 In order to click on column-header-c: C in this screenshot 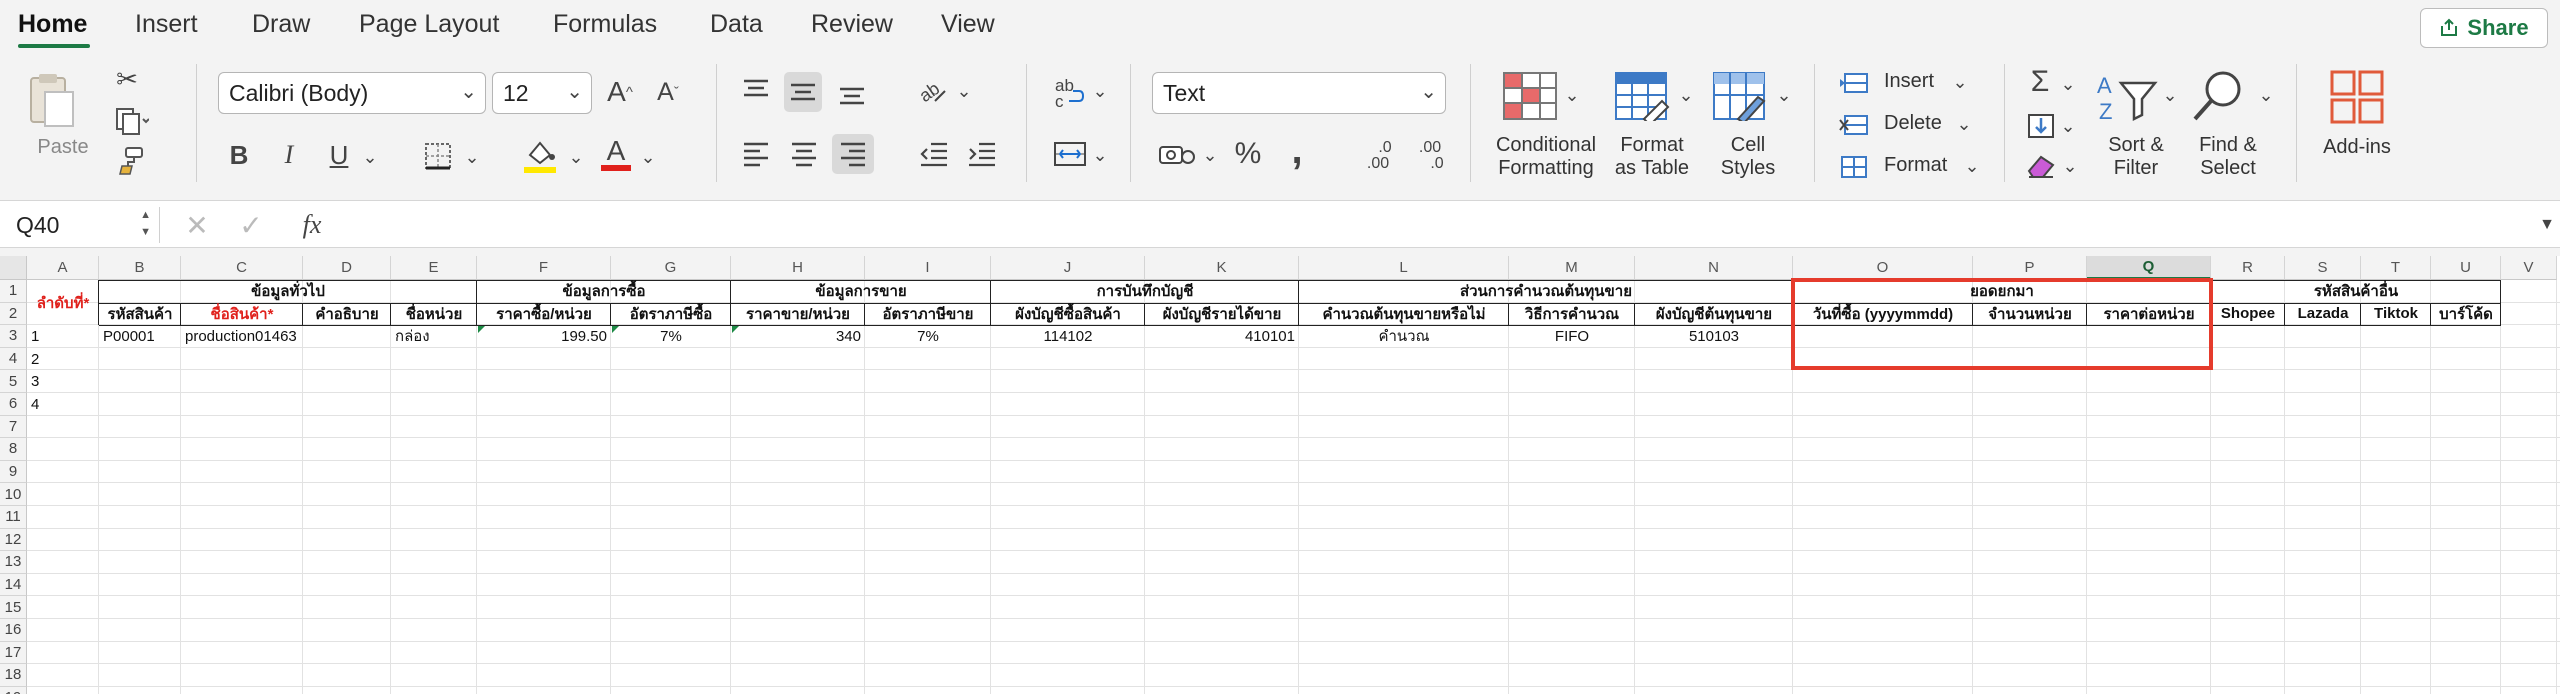, I will do `click(242, 268)`.